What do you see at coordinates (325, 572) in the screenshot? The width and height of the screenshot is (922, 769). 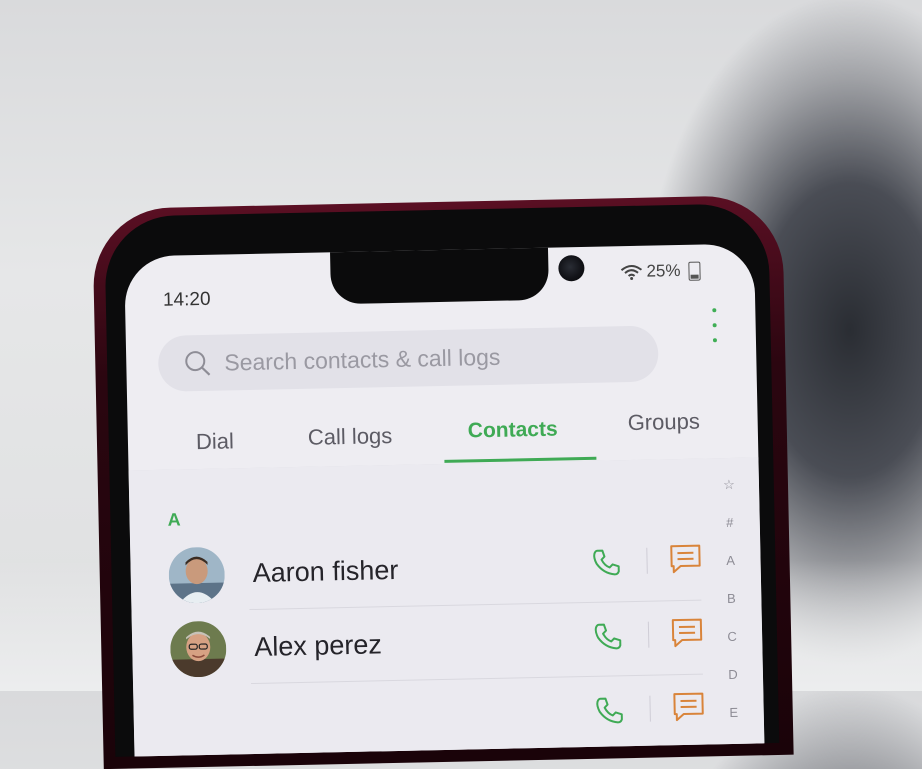 I see `contact-name: Aaron fisher` at bounding box center [325, 572].